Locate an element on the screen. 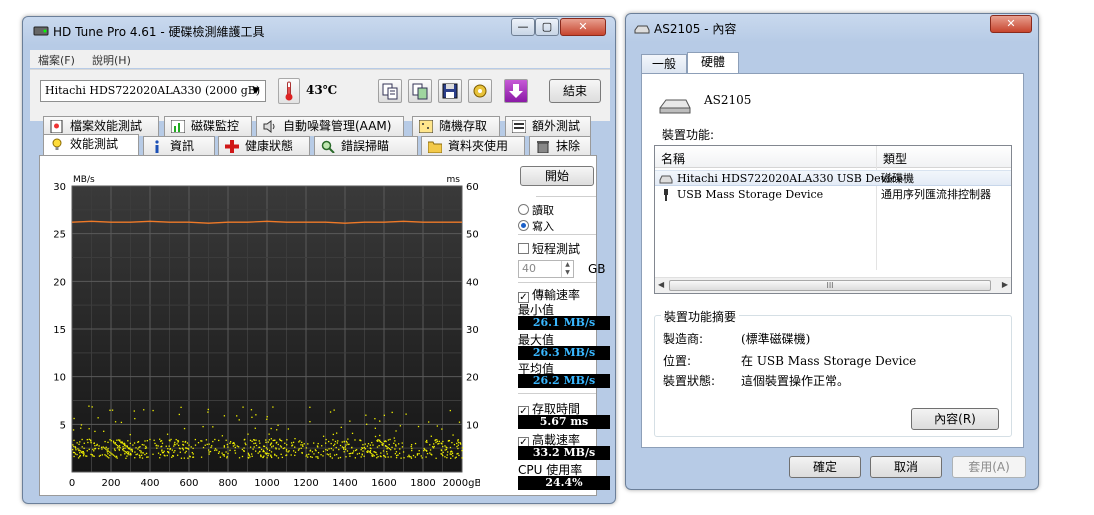  tab-hardware: 硬體 is located at coordinates (713, 63).